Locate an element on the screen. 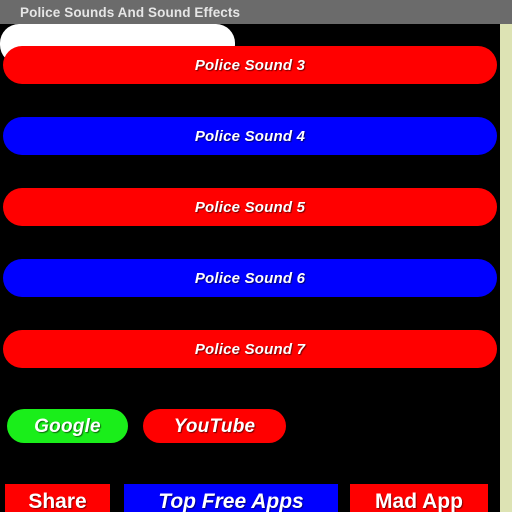 The width and height of the screenshot is (512, 512). page-edge-strip is located at coordinates (506, 268).